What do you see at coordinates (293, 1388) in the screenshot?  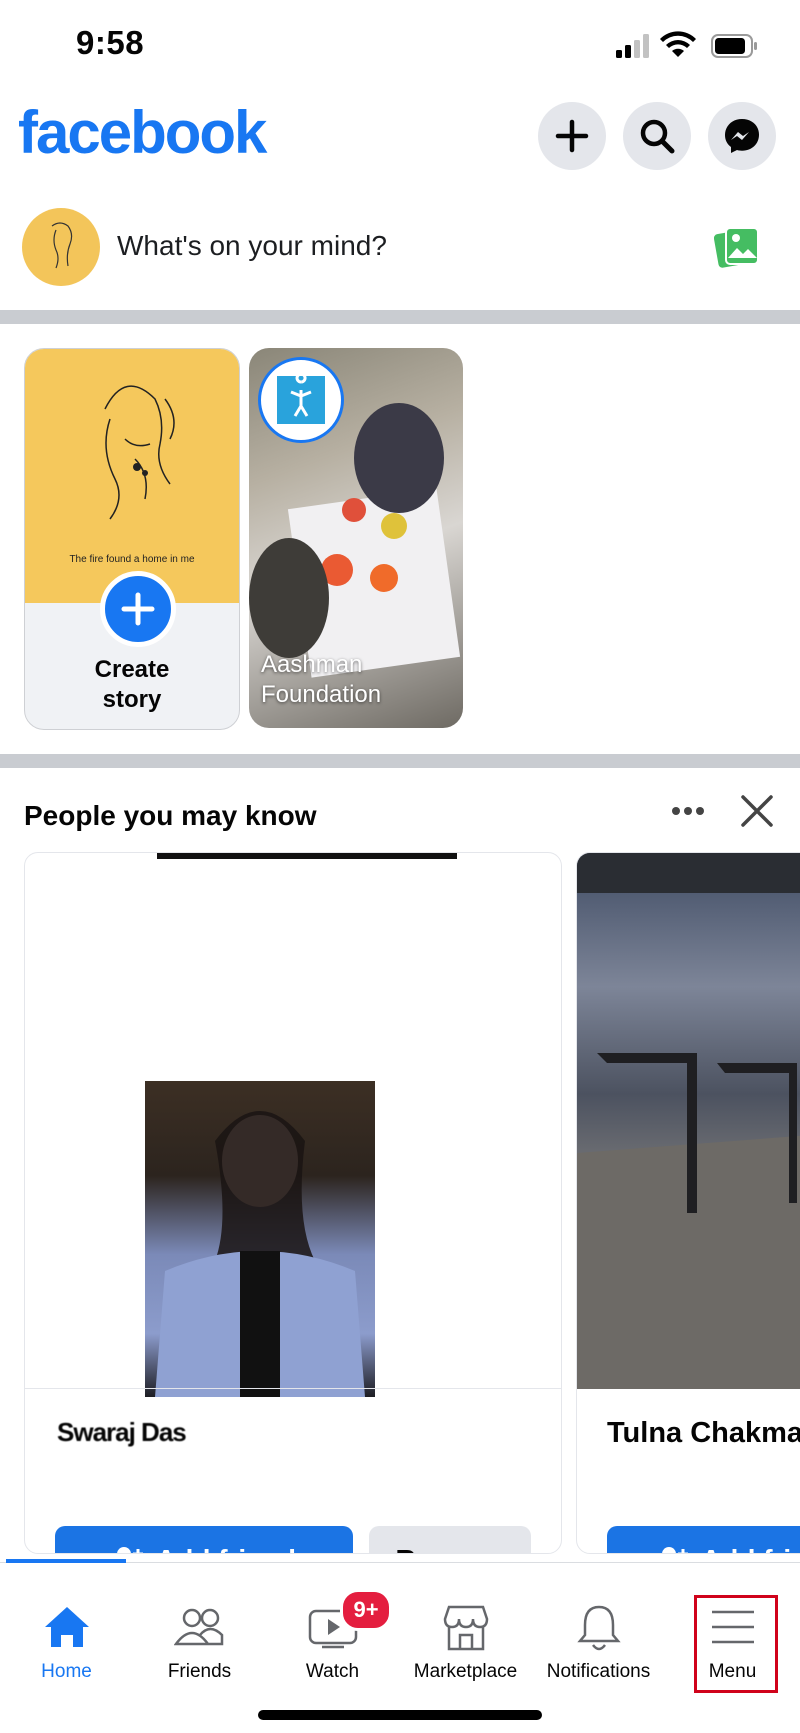 I see `pymk-card-separator` at bounding box center [293, 1388].